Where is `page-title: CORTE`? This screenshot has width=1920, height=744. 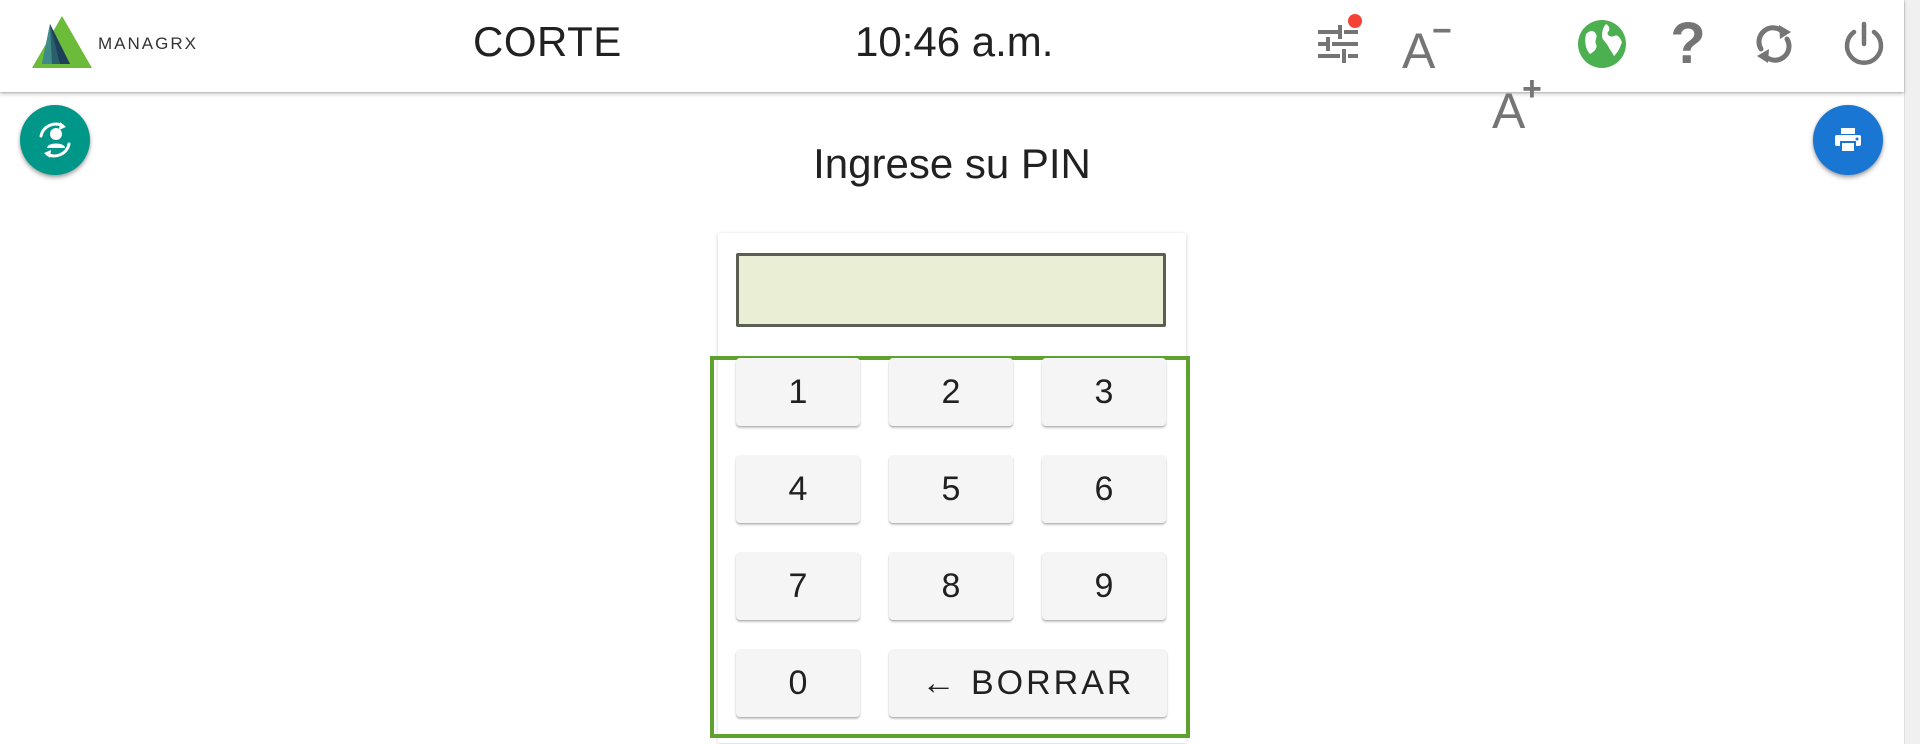 page-title: CORTE is located at coordinates (547, 41).